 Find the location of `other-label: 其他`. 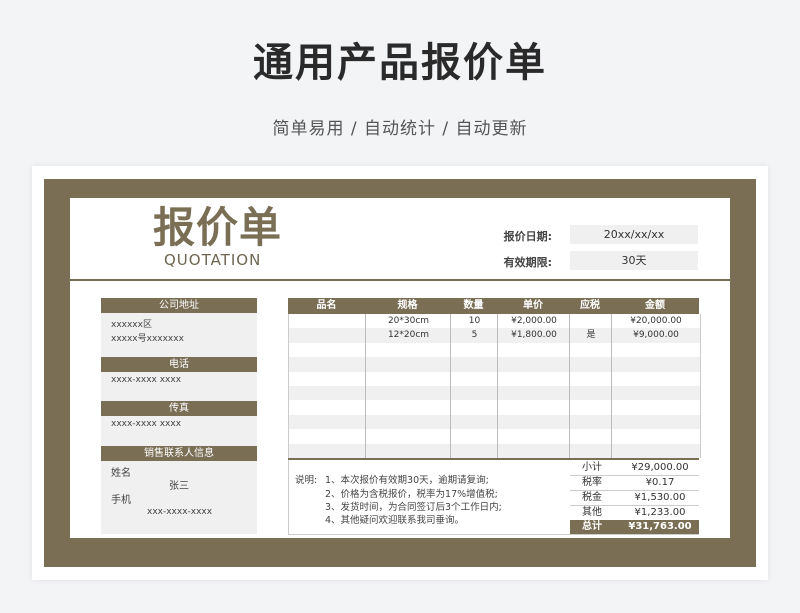

other-label: 其他 is located at coordinates (592, 512).